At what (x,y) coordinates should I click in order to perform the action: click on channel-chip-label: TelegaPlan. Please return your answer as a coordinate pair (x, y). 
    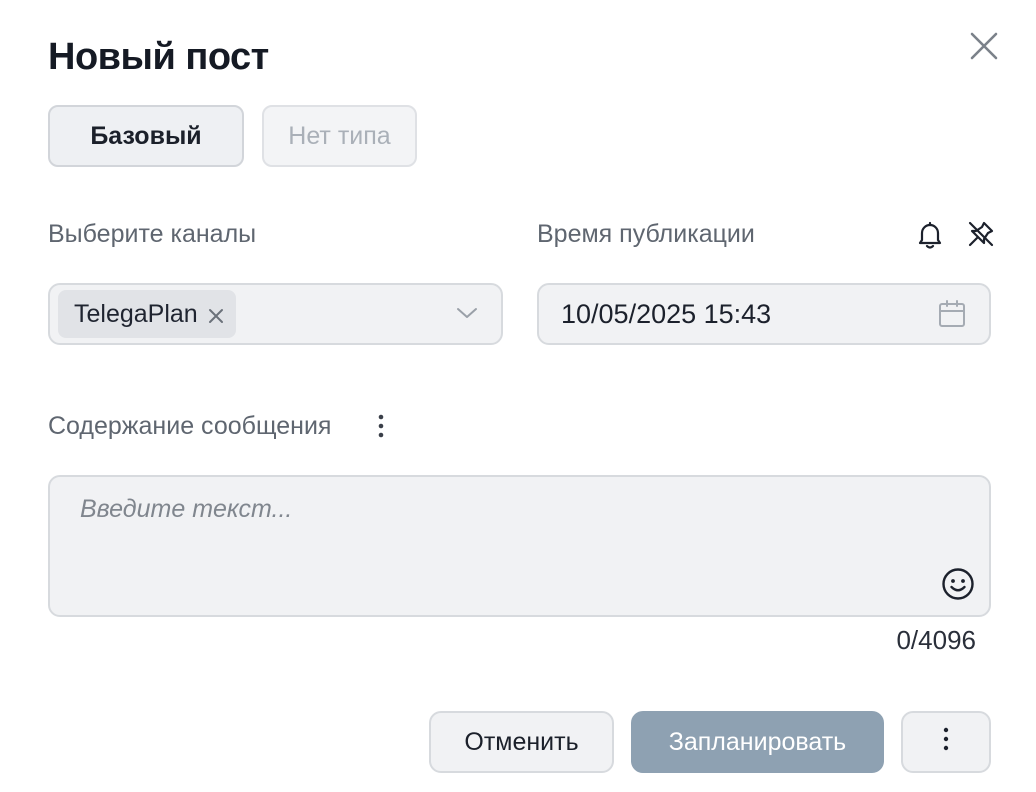
    Looking at the image, I should click on (136, 313).